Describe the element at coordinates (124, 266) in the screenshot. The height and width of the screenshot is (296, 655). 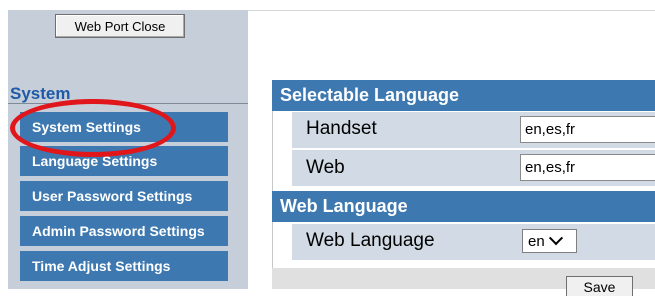
I see `sidebar-item-time-adjust-settings: Time Adjust Settings` at that location.